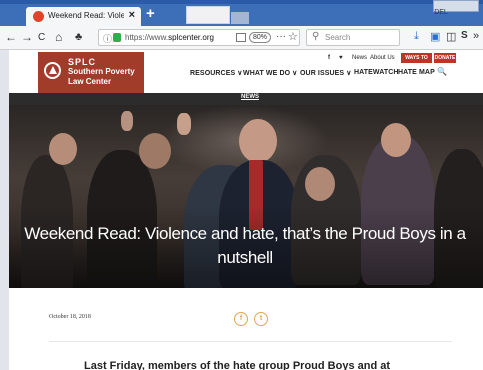 Image resolution: width=483 pixels, height=370 pixels. What do you see at coordinates (52, 70) in the screenshot?
I see `splc-emblem-icon` at bounding box center [52, 70].